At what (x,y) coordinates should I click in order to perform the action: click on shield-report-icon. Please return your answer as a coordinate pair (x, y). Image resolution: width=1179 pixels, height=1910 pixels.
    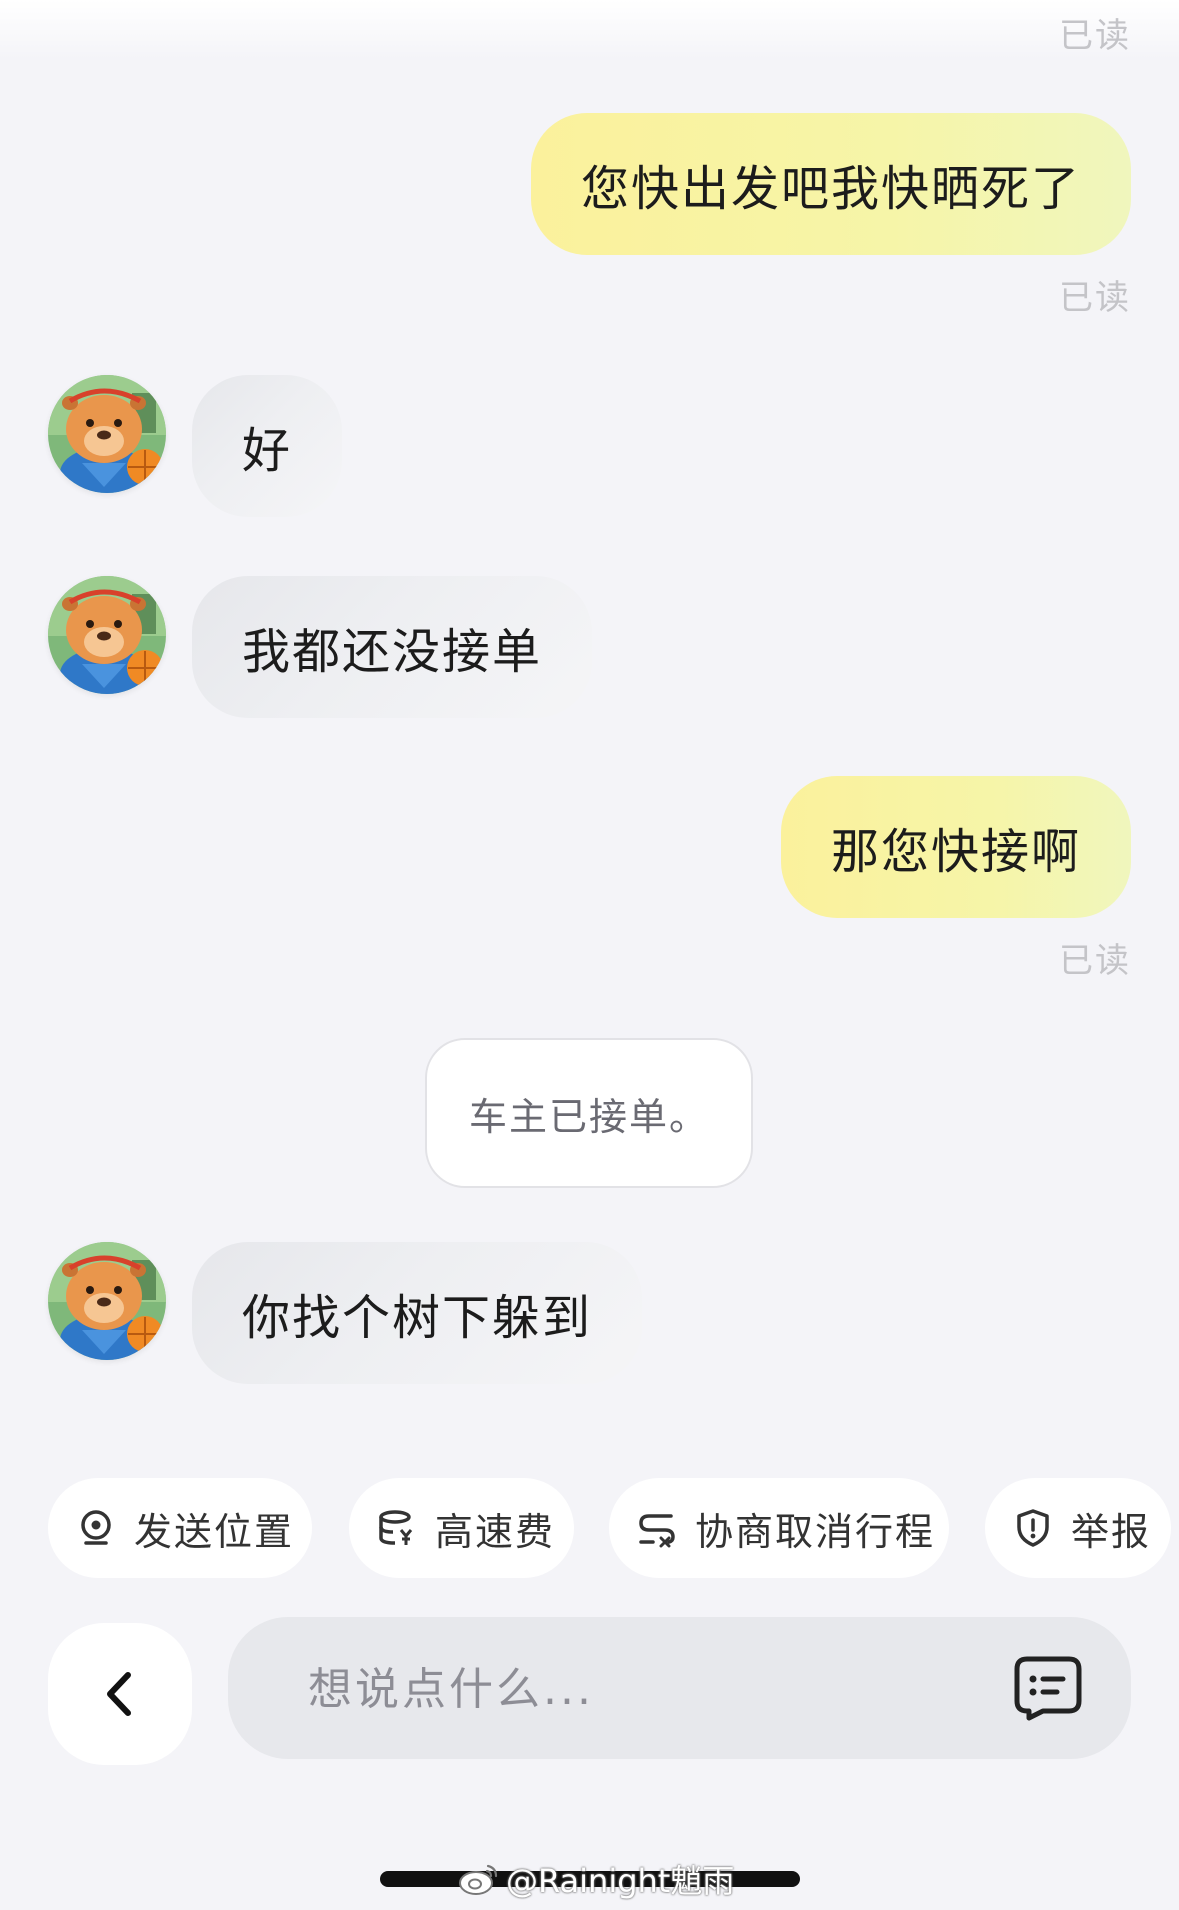
    Looking at the image, I should click on (1033, 1528).